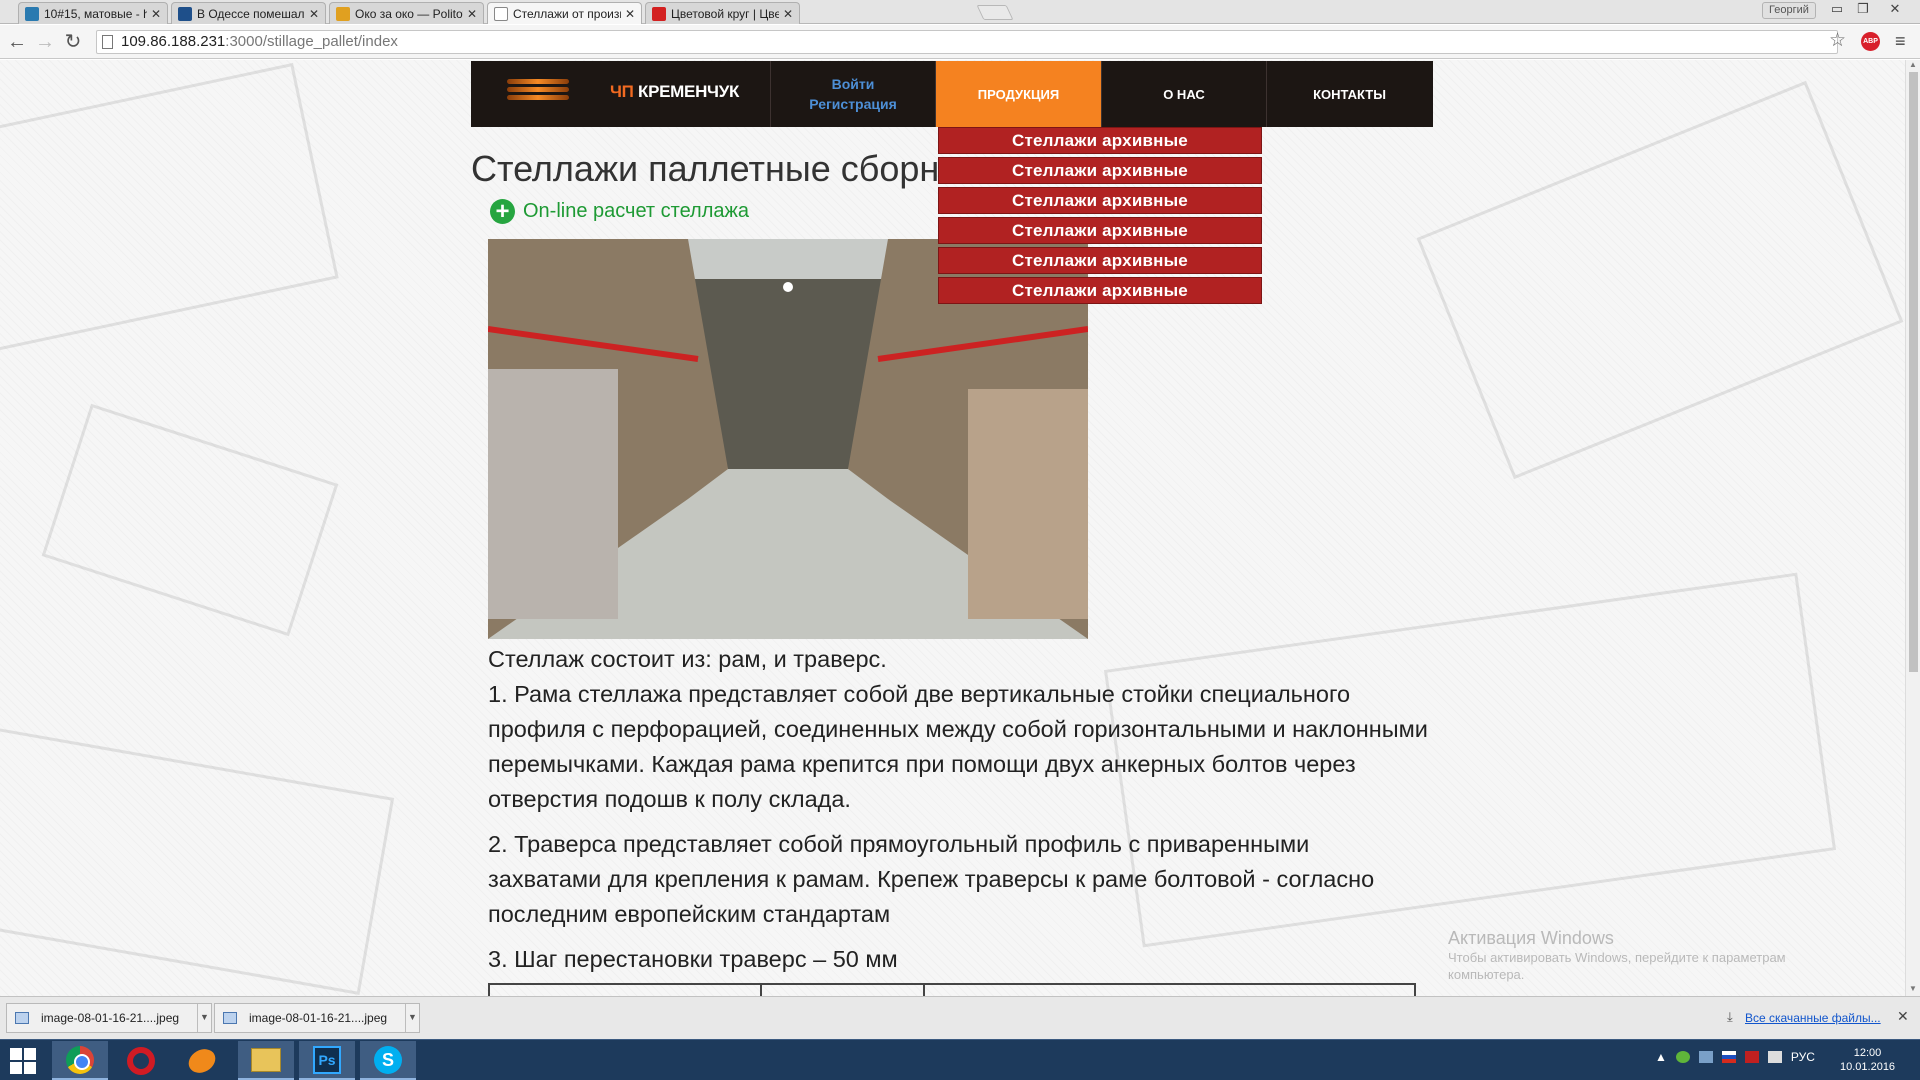 The width and height of the screenshot is (1920, 1080). Describe the element at coordinates (952, 989) in the screenshot. I see `specs-table-top` at that location.